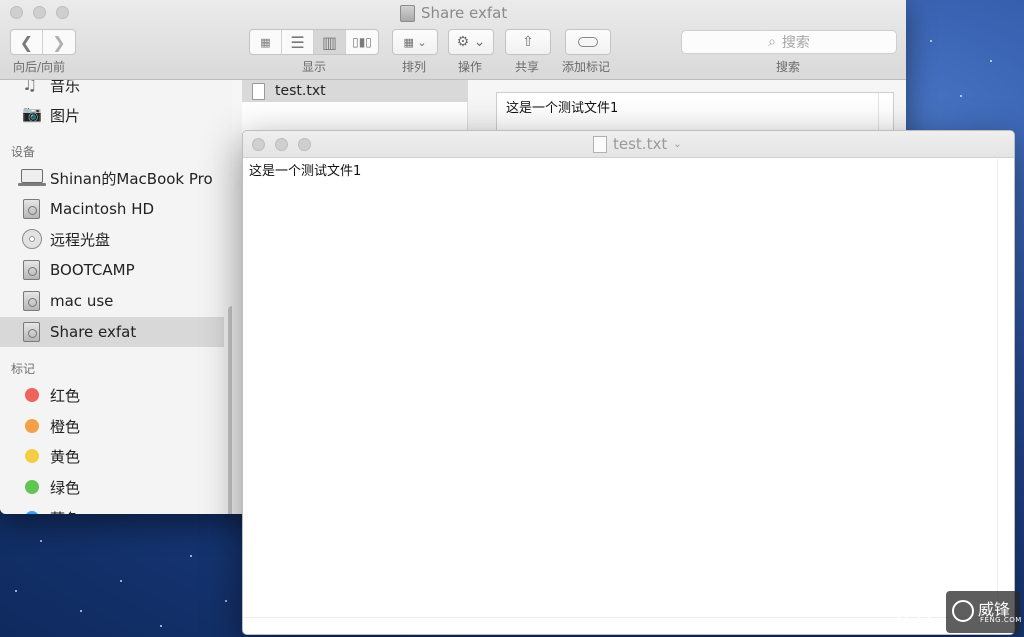 The width and height of the screenshot is (1024, 637). I want to click on nav-label: 向后/向前, so click(39, 67).